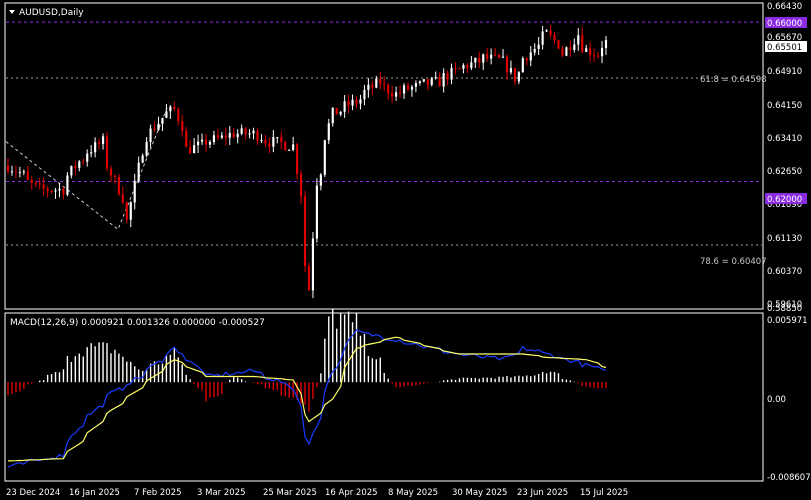  I want to click on price-tick: 0.64150, so click(784, 106).